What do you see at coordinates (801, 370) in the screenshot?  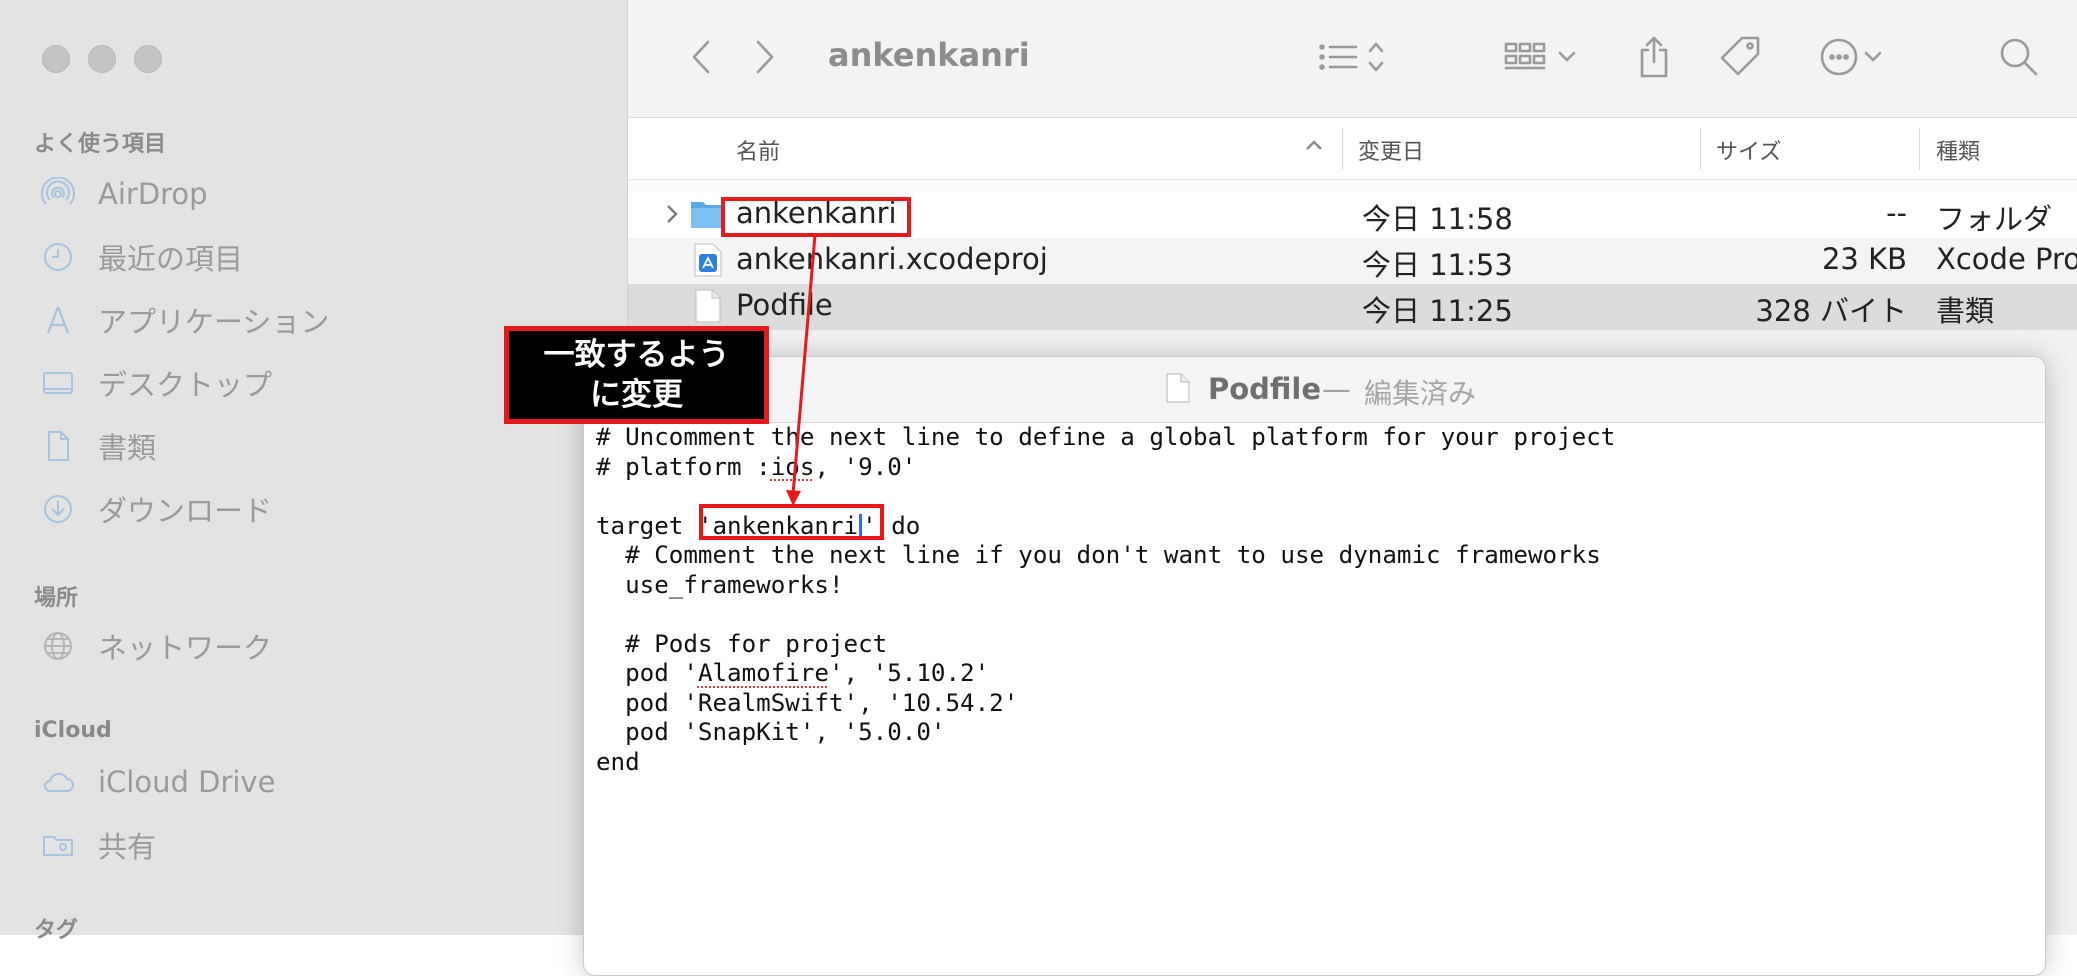 I see `annotation-arrow` at bounding box center [801, 370].